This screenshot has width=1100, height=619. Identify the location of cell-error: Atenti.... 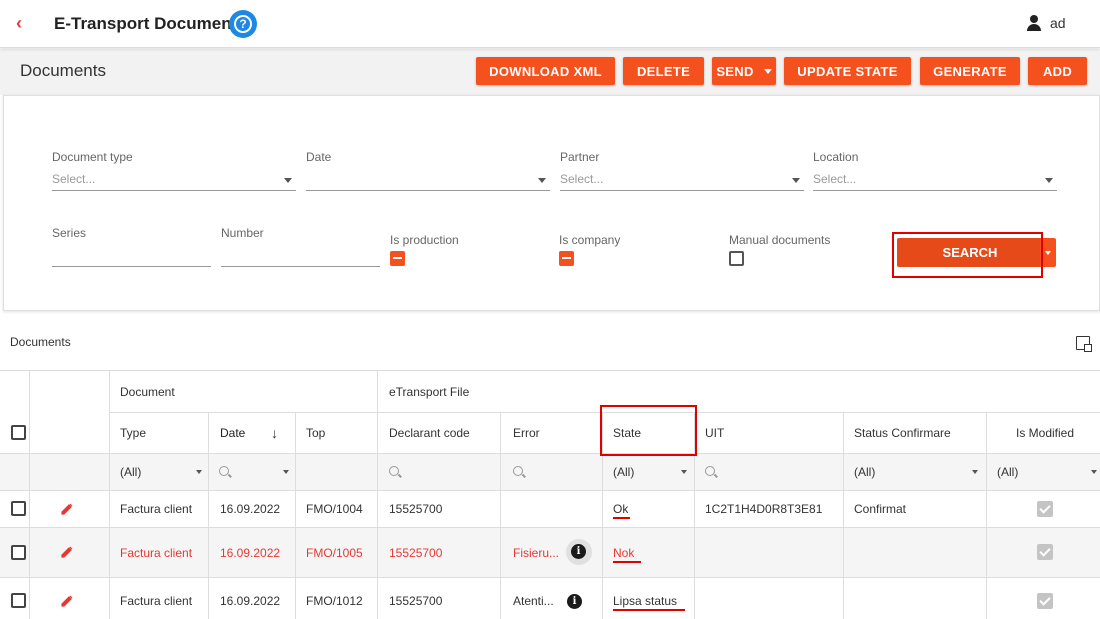
(533, 600).